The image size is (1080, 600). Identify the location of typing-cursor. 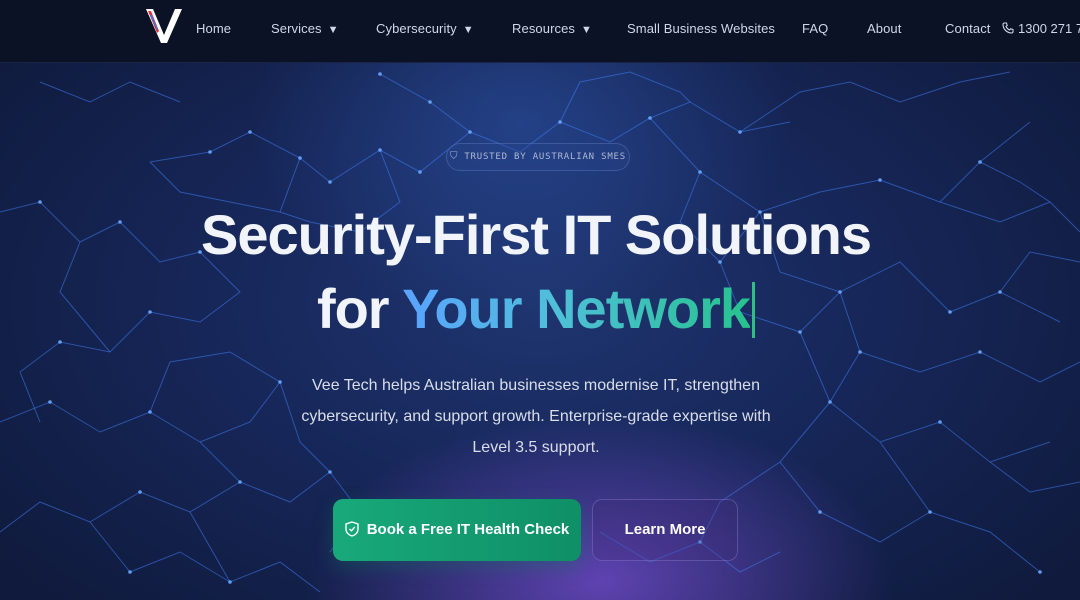
(754, 310).